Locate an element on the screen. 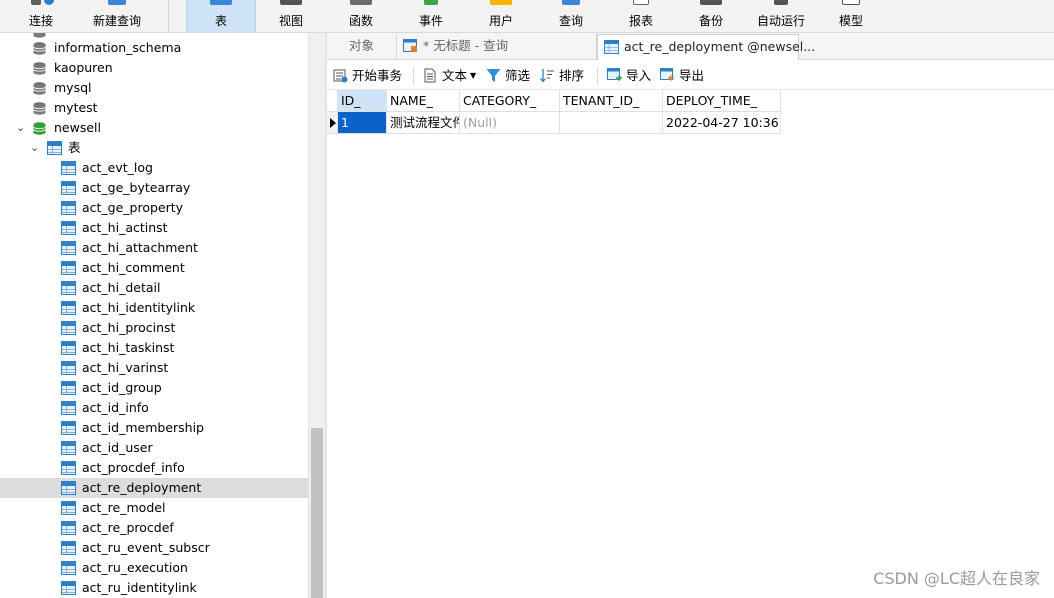  tree-table-item: act_hi_actinst is located at coordinates (154, 228).